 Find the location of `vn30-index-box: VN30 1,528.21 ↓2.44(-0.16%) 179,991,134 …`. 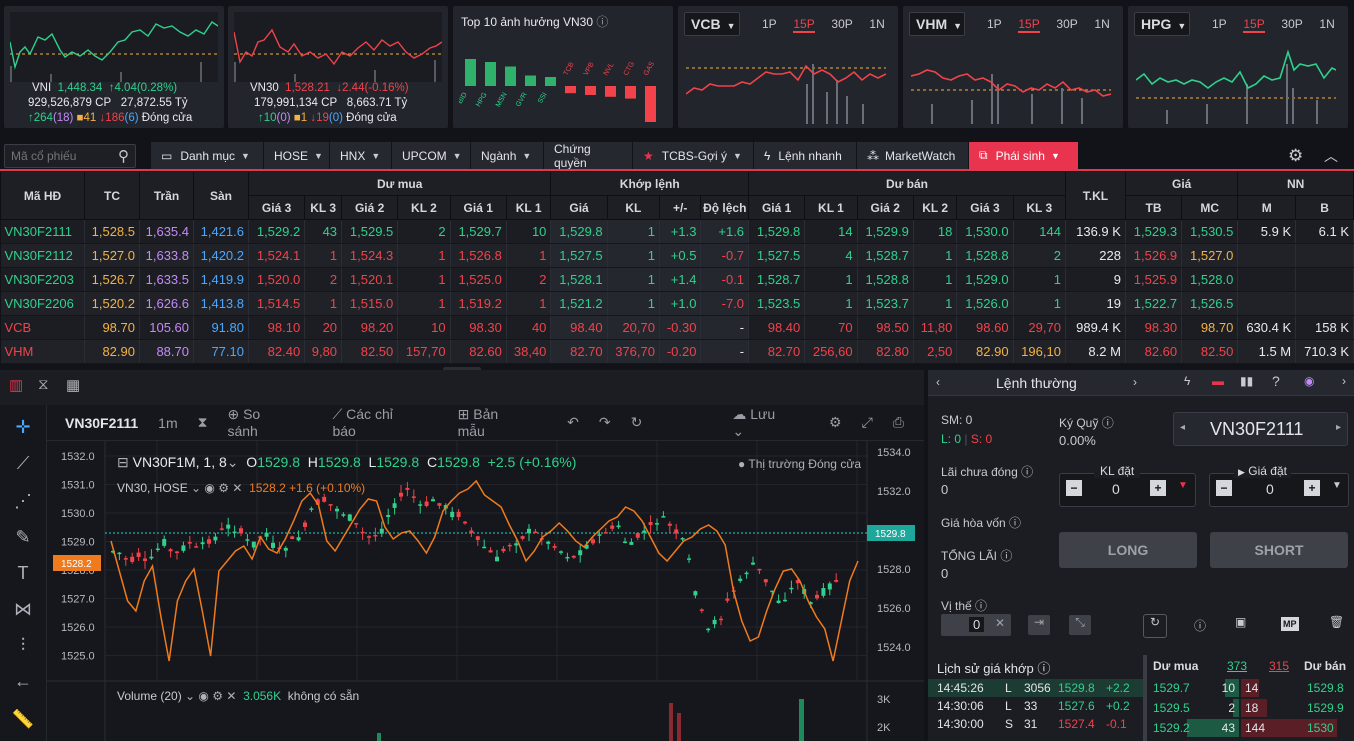

vn30-index-box: VN30 1,528.21 ↓2.44(-0.16%) 179,991,134 … is located at coordinates (338, 67).